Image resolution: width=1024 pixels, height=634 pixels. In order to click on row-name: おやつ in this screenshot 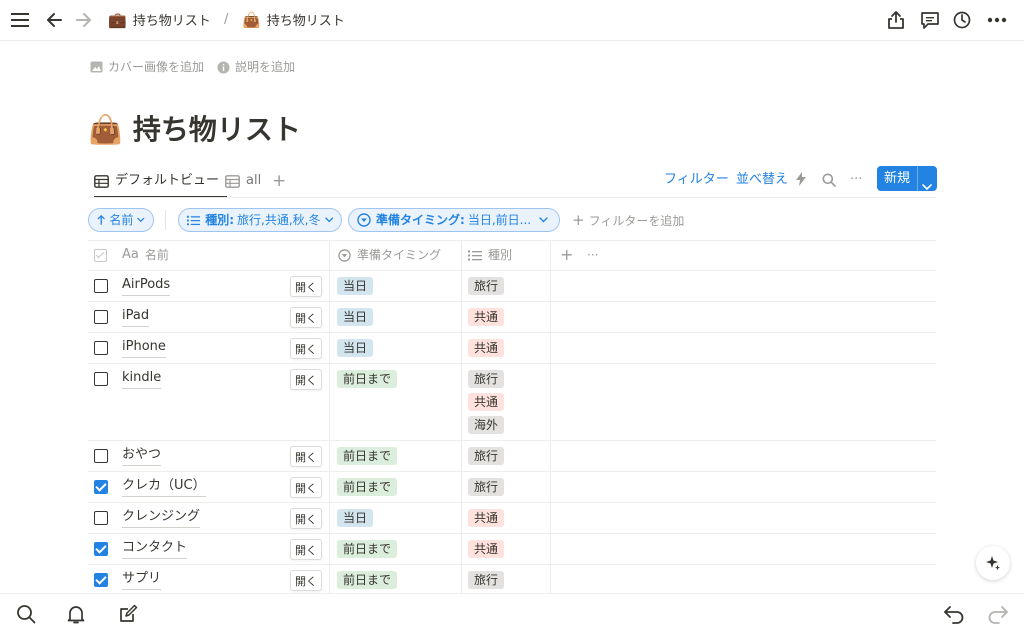, I will do `click(142, 455)`.